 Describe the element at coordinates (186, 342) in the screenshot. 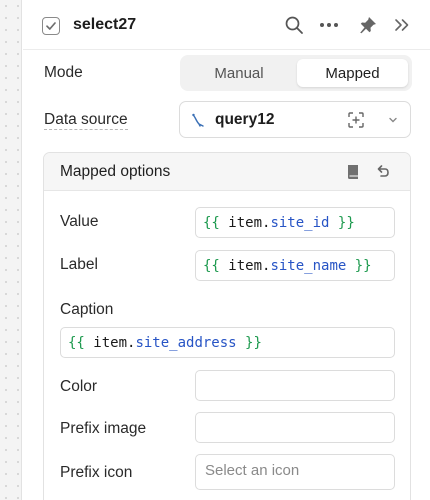

I see `caption-prop-token: site_address` at that location.